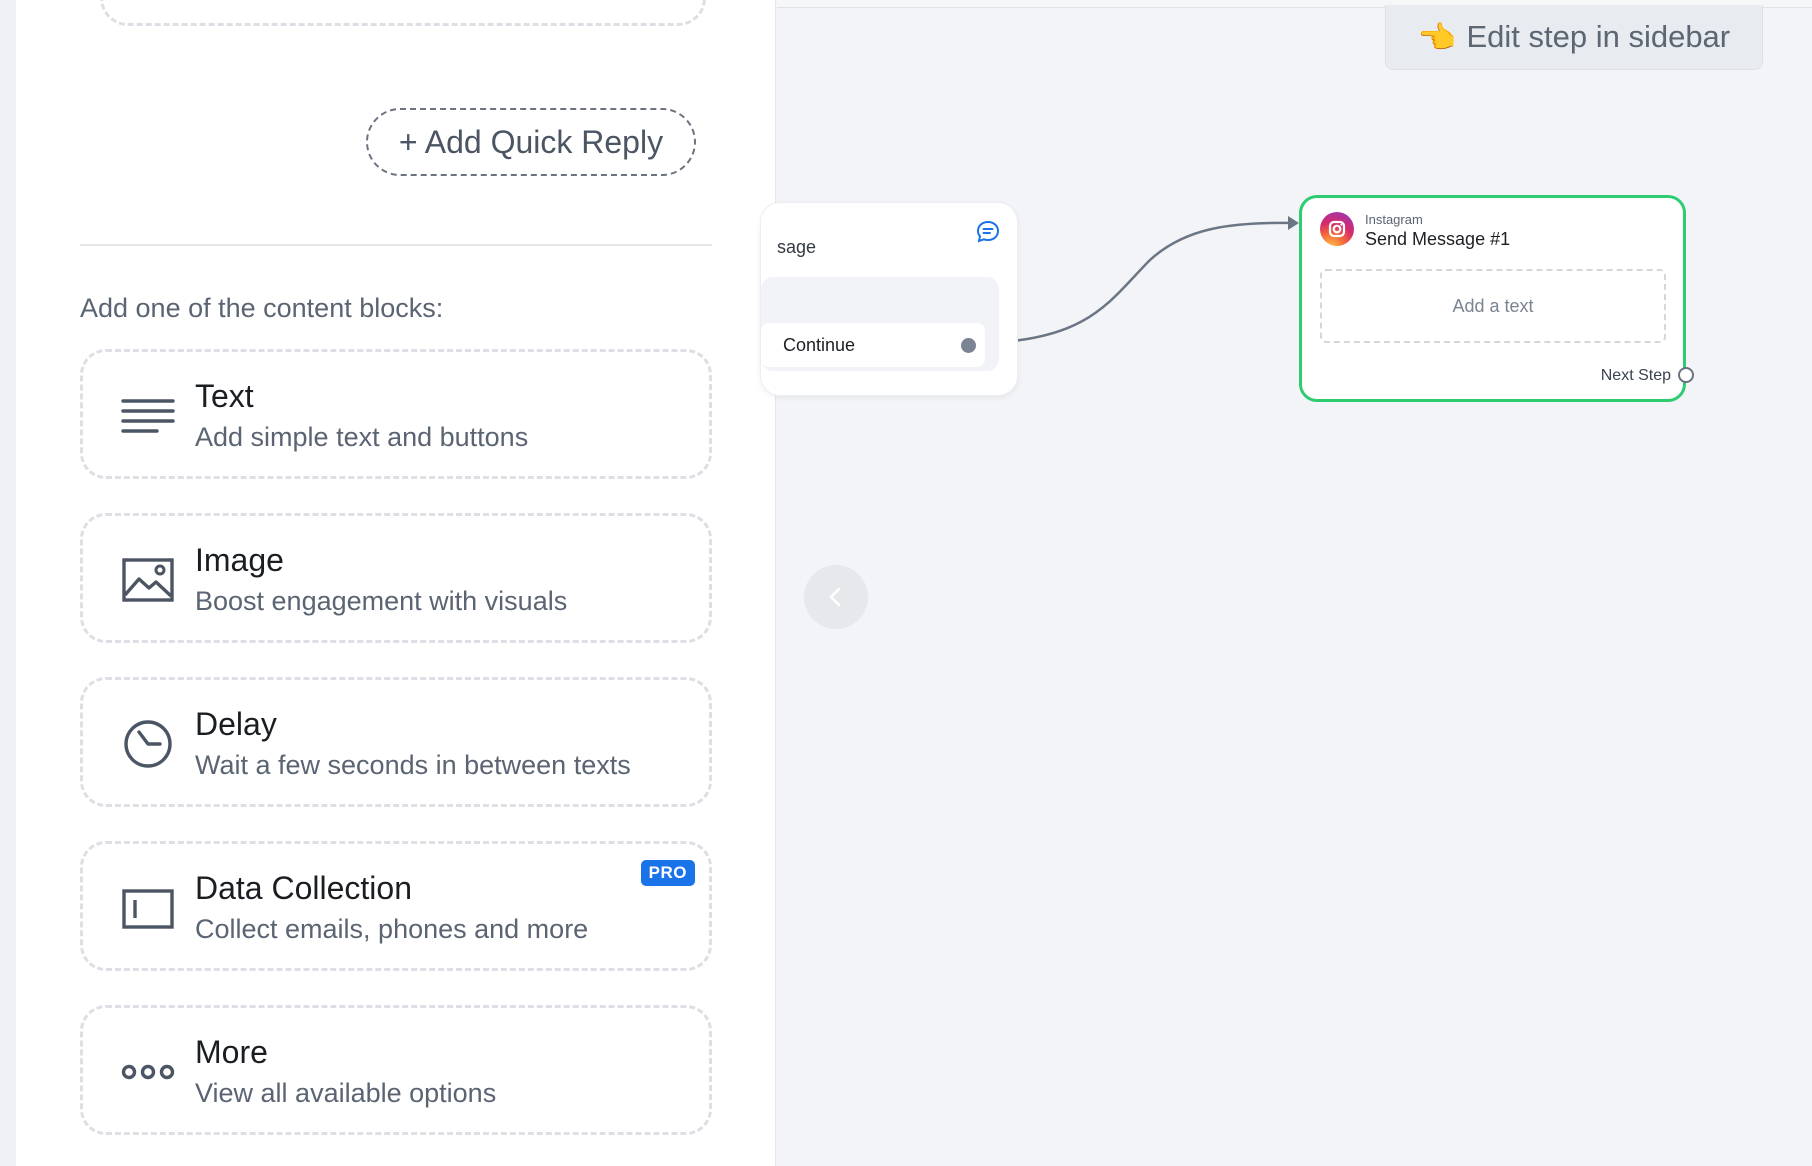  What do you see at coordinates (667, 873) in the screenshot?
I see `pro-badge: PRO` at bounding box center [667, 873].